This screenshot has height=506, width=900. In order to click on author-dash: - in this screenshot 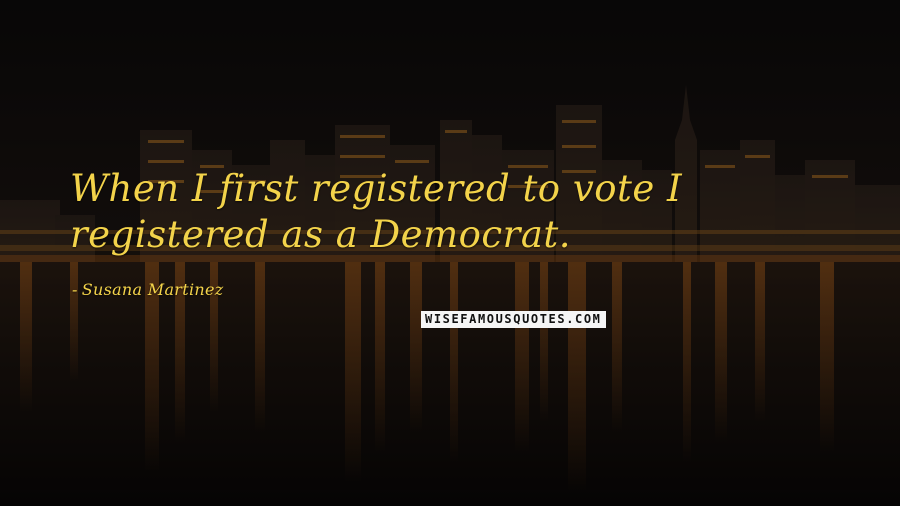, I will do `click(75, 289)`.